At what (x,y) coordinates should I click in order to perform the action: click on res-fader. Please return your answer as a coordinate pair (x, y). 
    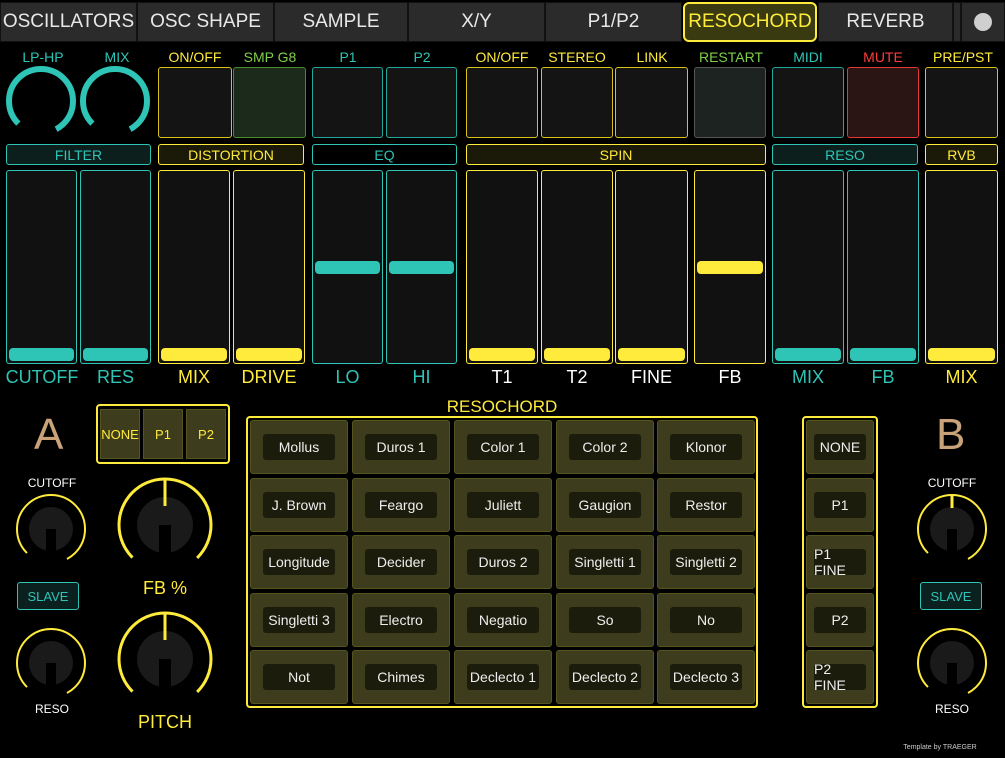
    Looking at the image, I should click on (115, 267).